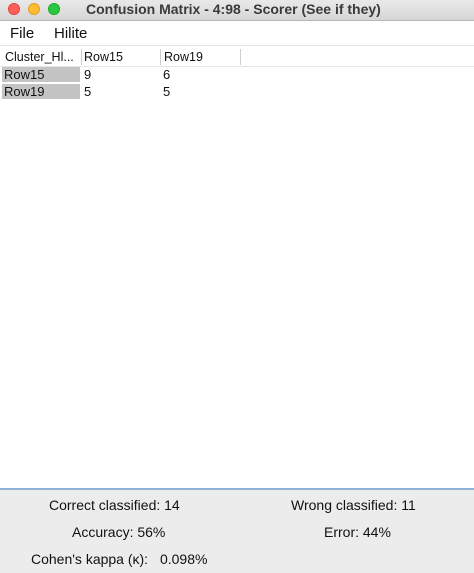 The image size is (474, 573). What do you see at coordinates (237, 33) in the screenshot?
I see `menu-bar: File Hilite` at bounding box center [237, 33].